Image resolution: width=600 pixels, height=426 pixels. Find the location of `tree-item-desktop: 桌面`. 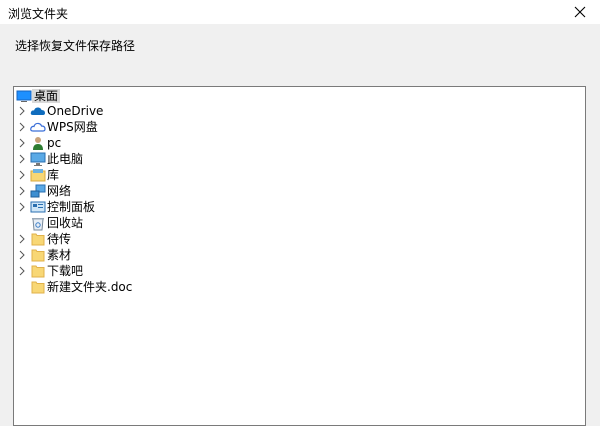

tree-item-desktop: 桌面 is located at coordinates (299, 96).